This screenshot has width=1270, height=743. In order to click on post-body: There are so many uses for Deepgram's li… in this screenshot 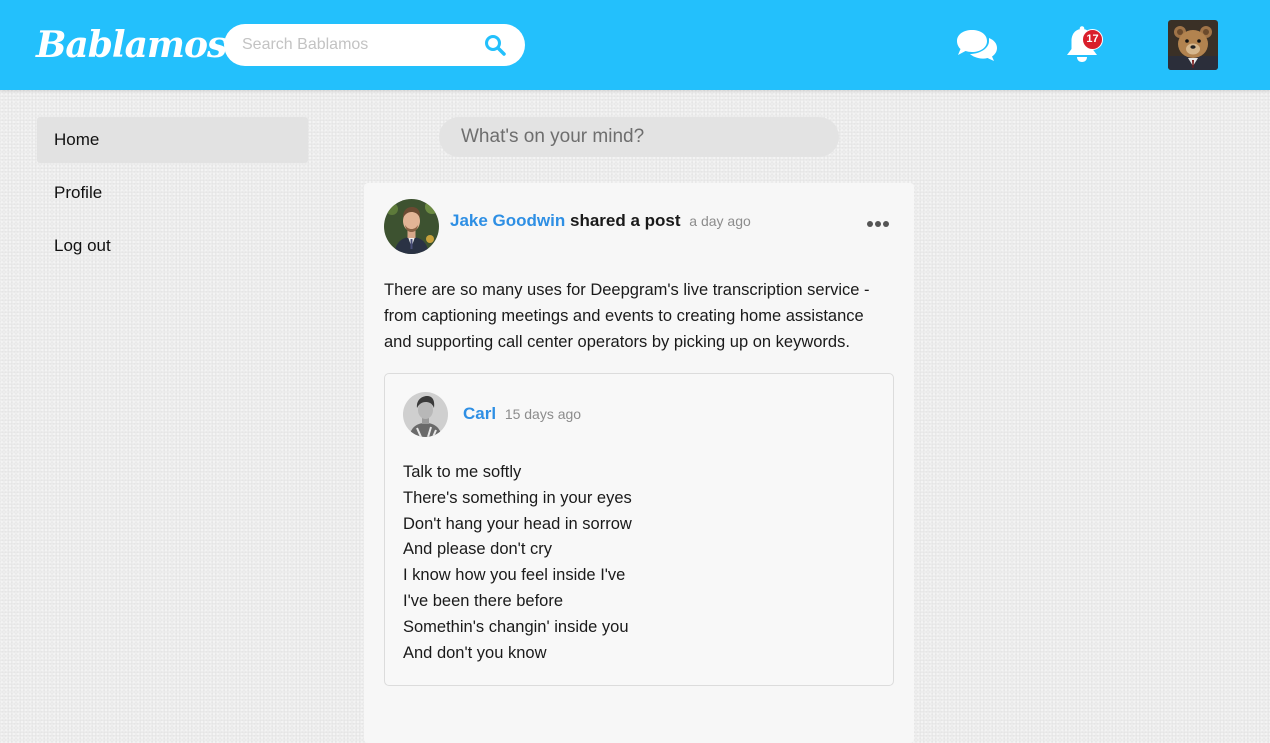, I will do `click(627, 316)`.